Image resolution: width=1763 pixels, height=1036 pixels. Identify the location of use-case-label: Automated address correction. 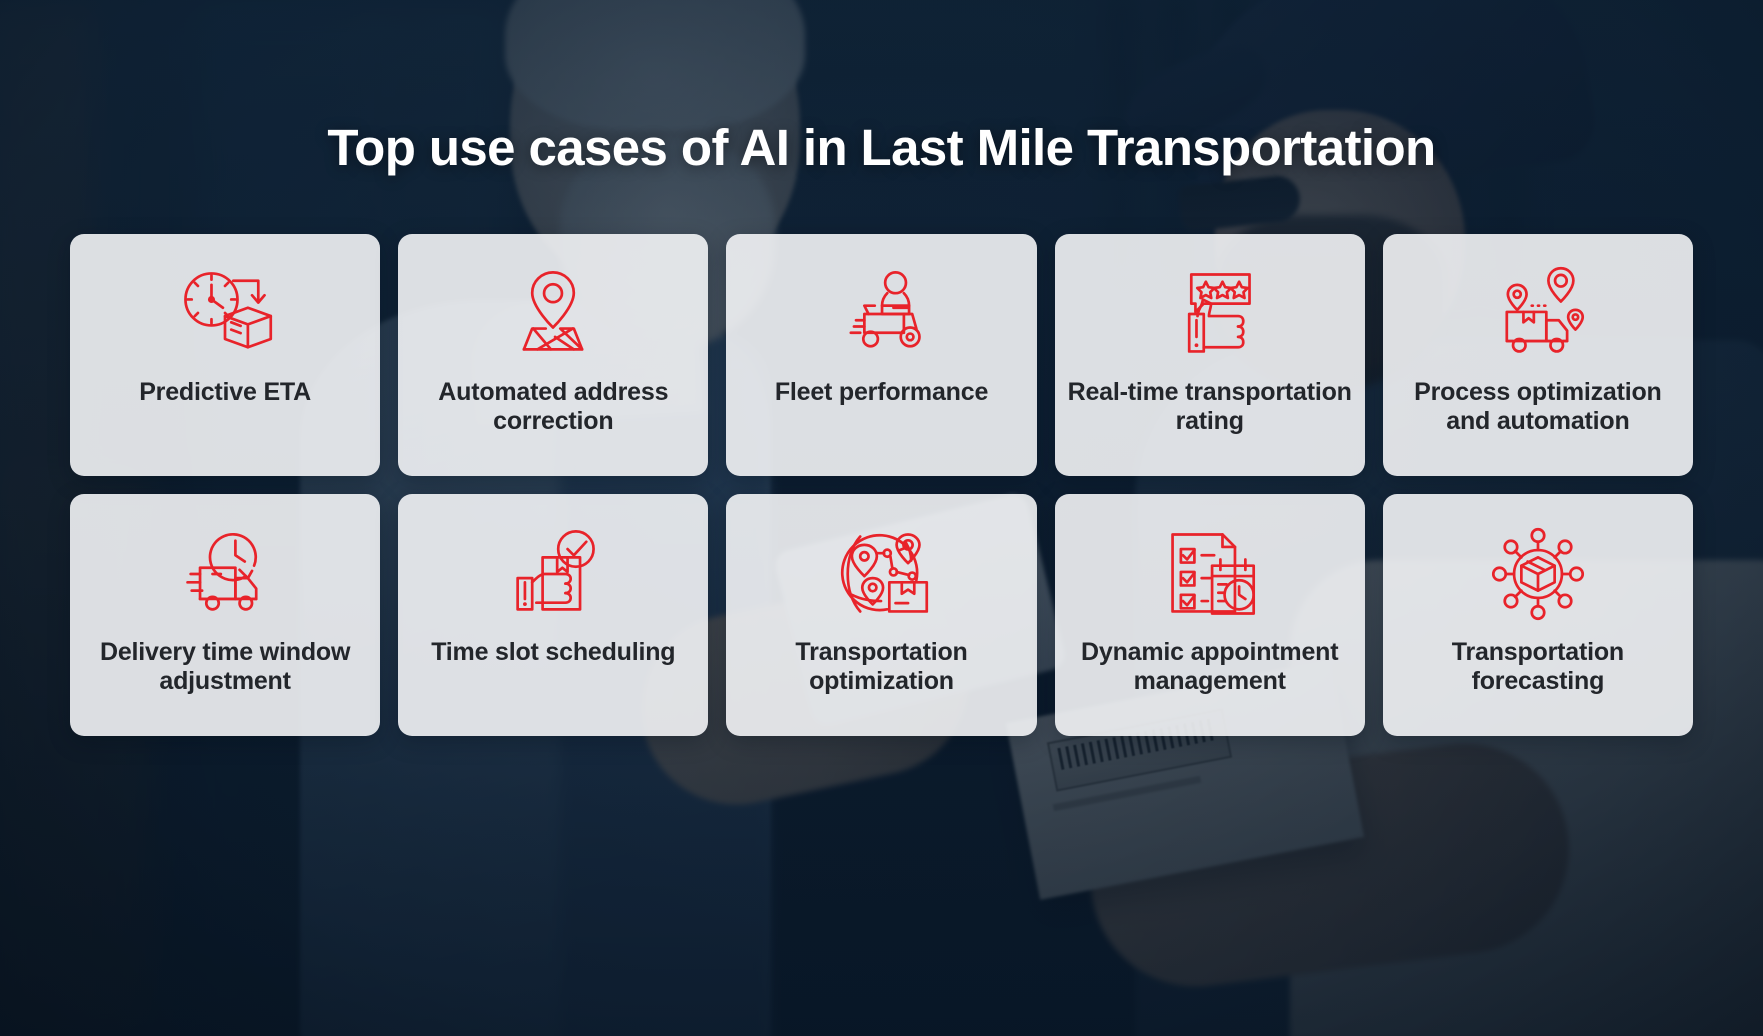
(553, 406).